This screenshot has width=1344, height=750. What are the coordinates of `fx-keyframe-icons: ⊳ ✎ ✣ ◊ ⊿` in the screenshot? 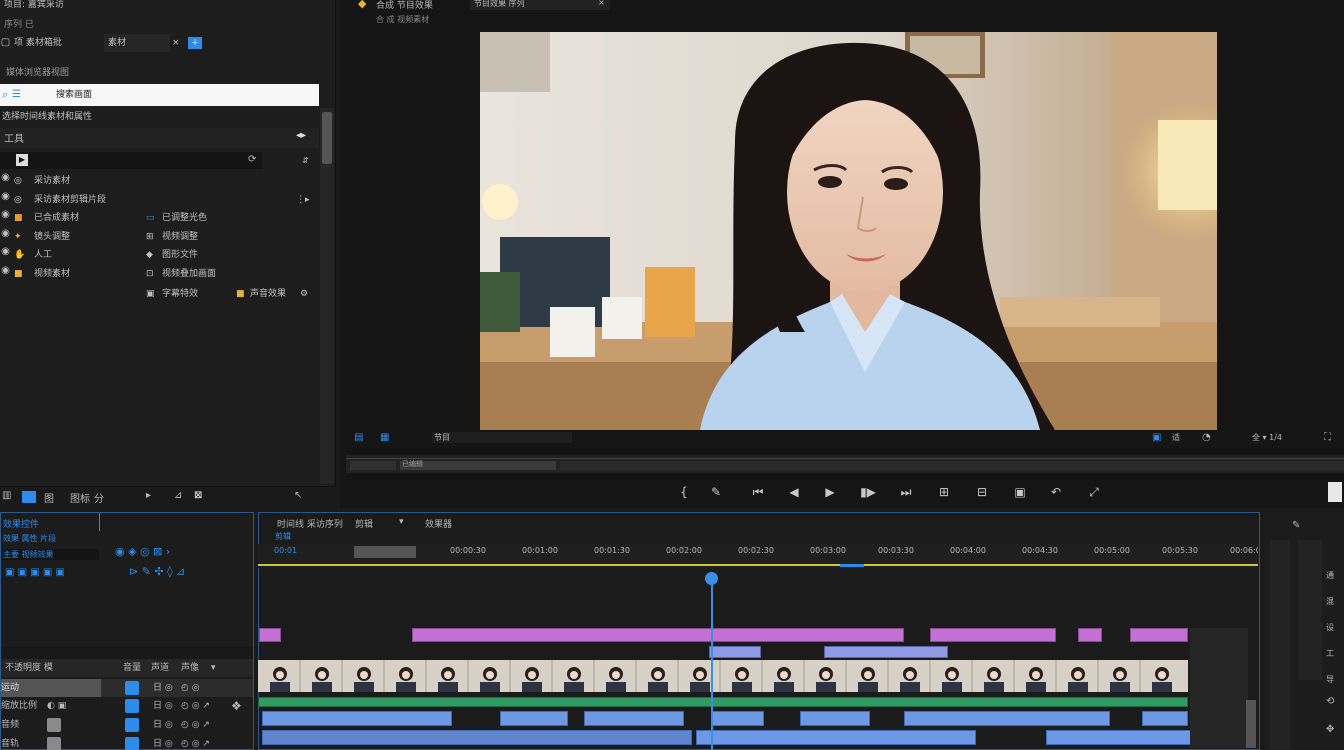 It's located at (157, 571).